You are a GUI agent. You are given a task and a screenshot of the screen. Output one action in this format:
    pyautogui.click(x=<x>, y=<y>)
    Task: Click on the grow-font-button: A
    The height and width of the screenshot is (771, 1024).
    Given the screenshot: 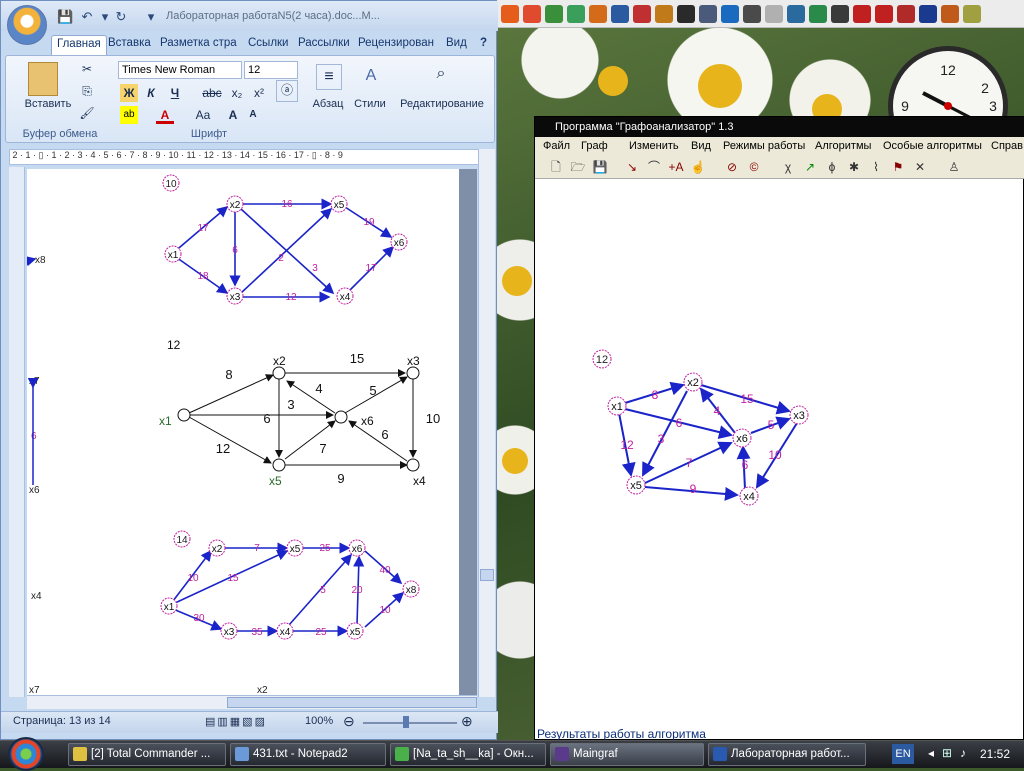 What is the action you would take?
    pyautogui.click(x=233, y=115)
    